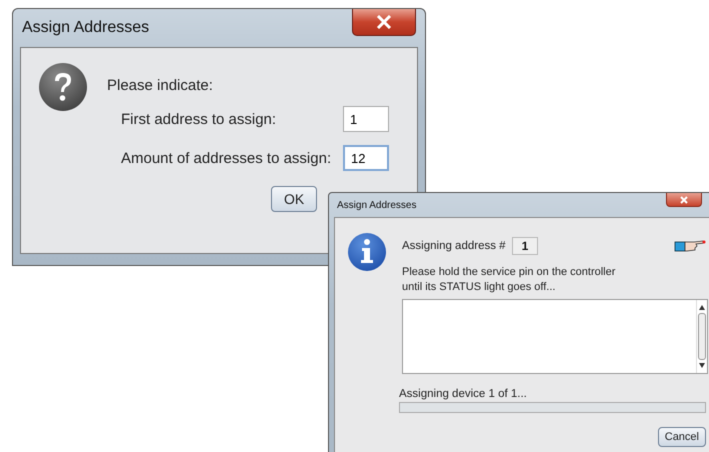 The width and height of the screenshot is (709, 452). I want to click on info-icon, so click(367, 252).